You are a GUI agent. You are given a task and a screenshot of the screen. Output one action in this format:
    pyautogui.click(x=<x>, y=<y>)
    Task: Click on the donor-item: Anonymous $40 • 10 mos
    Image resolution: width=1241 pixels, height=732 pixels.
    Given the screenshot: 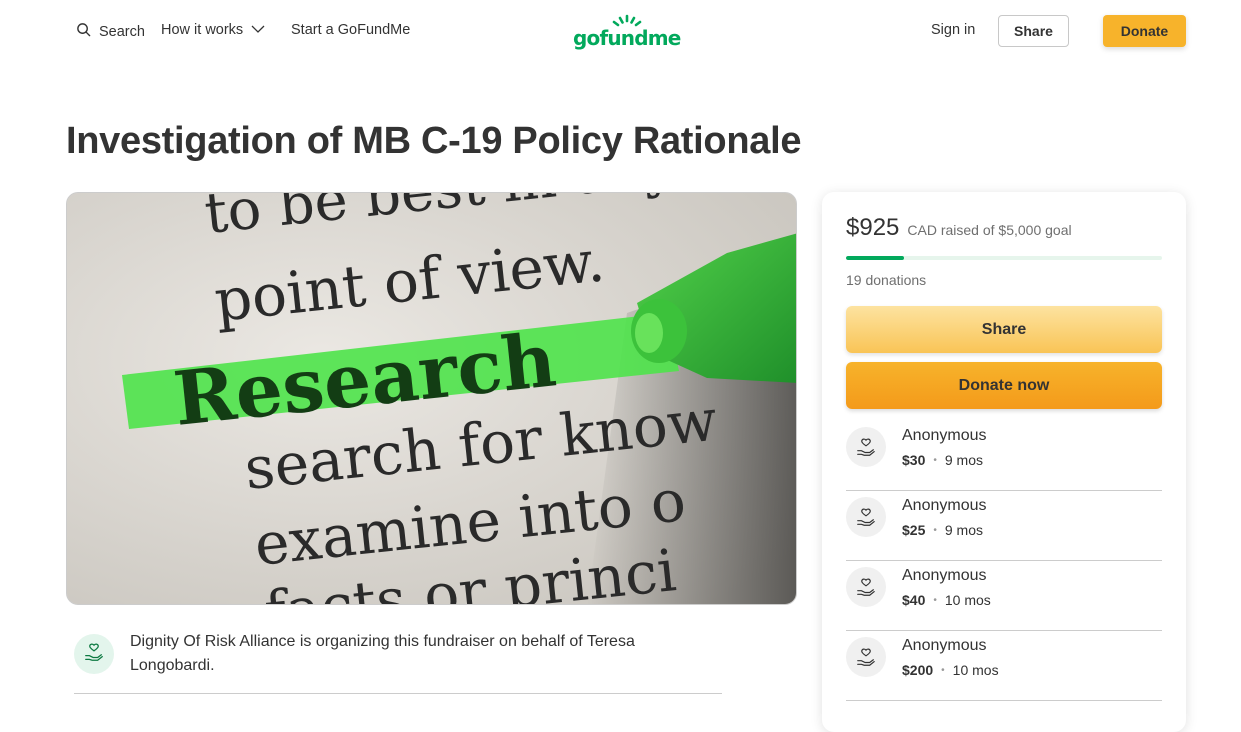 What is the action you would take?
    pyautogui.click(x=1004, y=596)
    